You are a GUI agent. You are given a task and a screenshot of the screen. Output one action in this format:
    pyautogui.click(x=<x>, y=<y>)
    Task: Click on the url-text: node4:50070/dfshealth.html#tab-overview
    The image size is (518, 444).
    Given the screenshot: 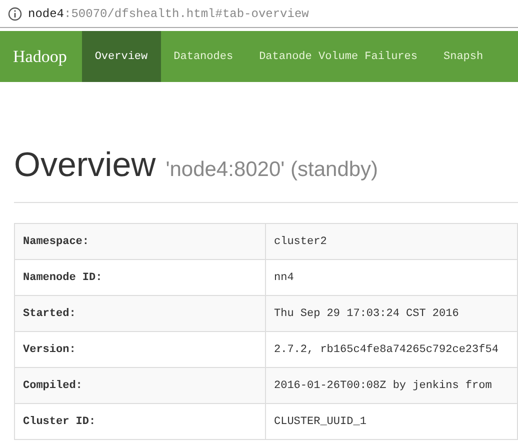 What is the action you would take?
    pyautogui.click(x=168, y=13)
    